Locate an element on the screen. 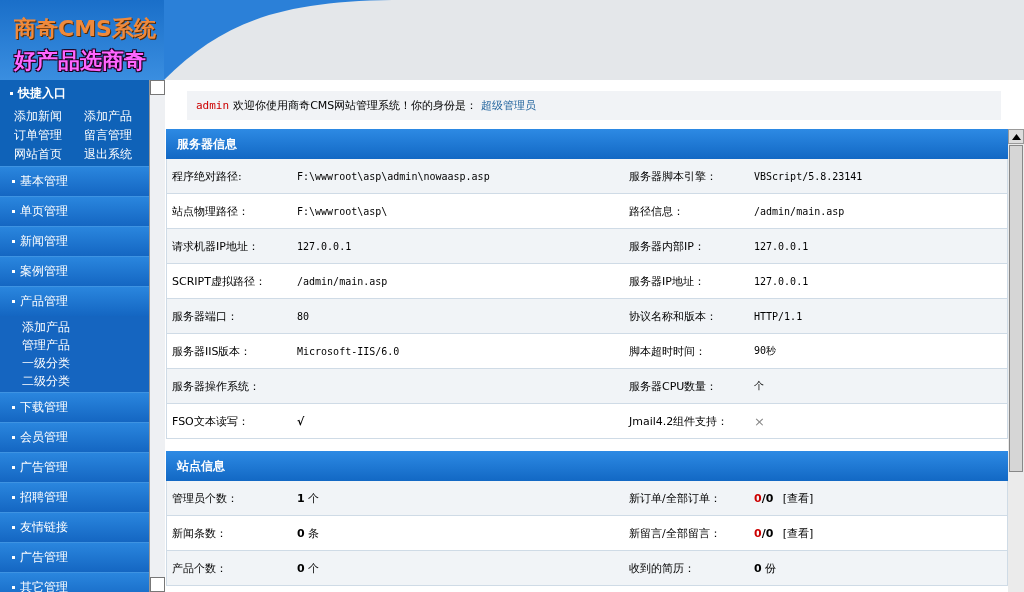  field-label: 服务器操作系统： is located at coordinates (216, 386).